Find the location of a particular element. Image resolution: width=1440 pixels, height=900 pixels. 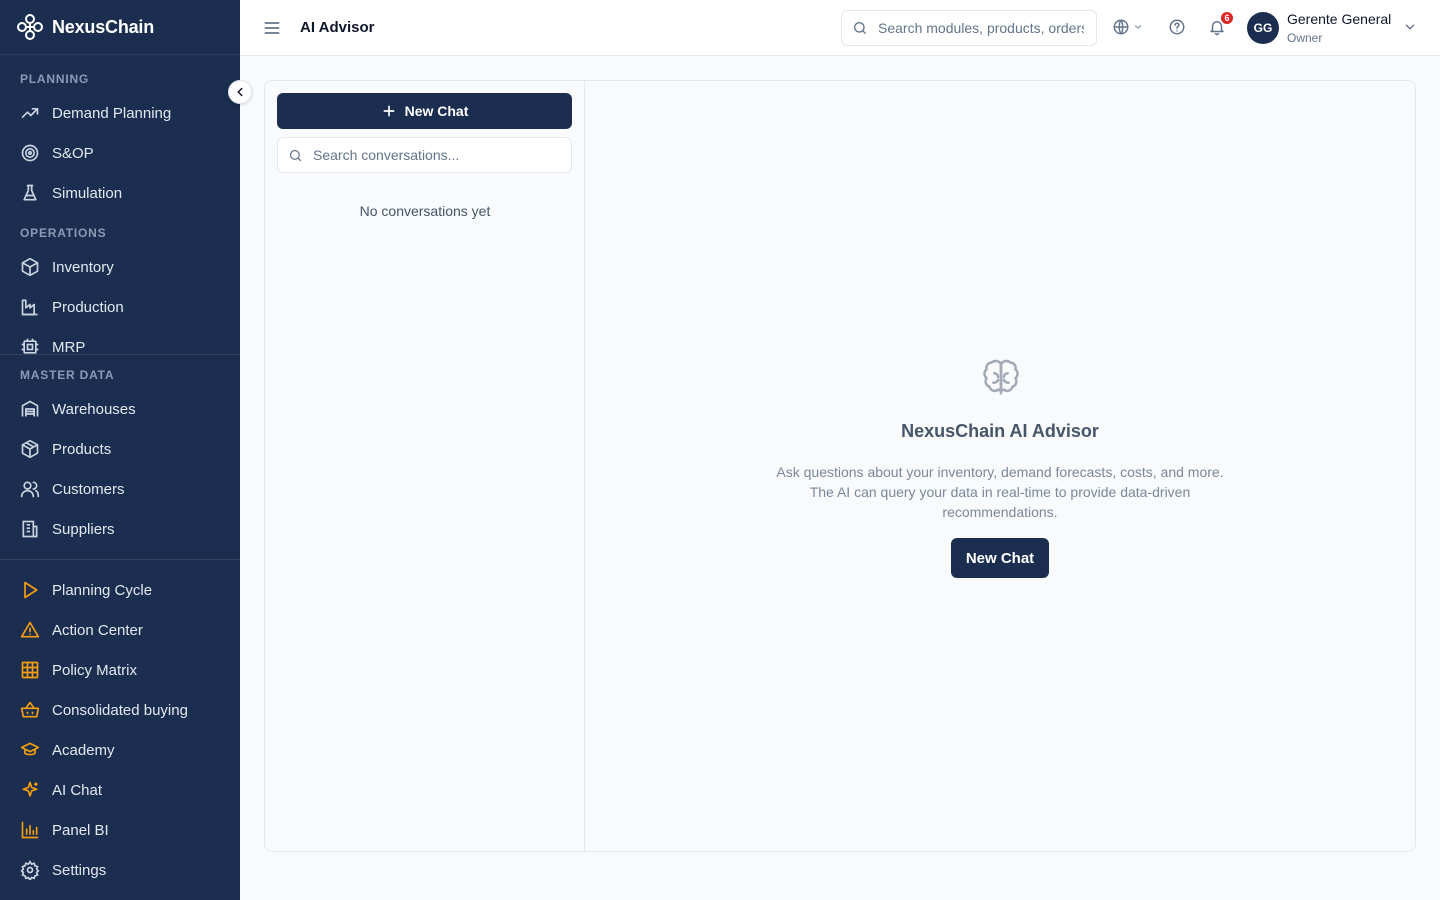

sidebar-item-label: S&OP is located at coordinates (73, 153).